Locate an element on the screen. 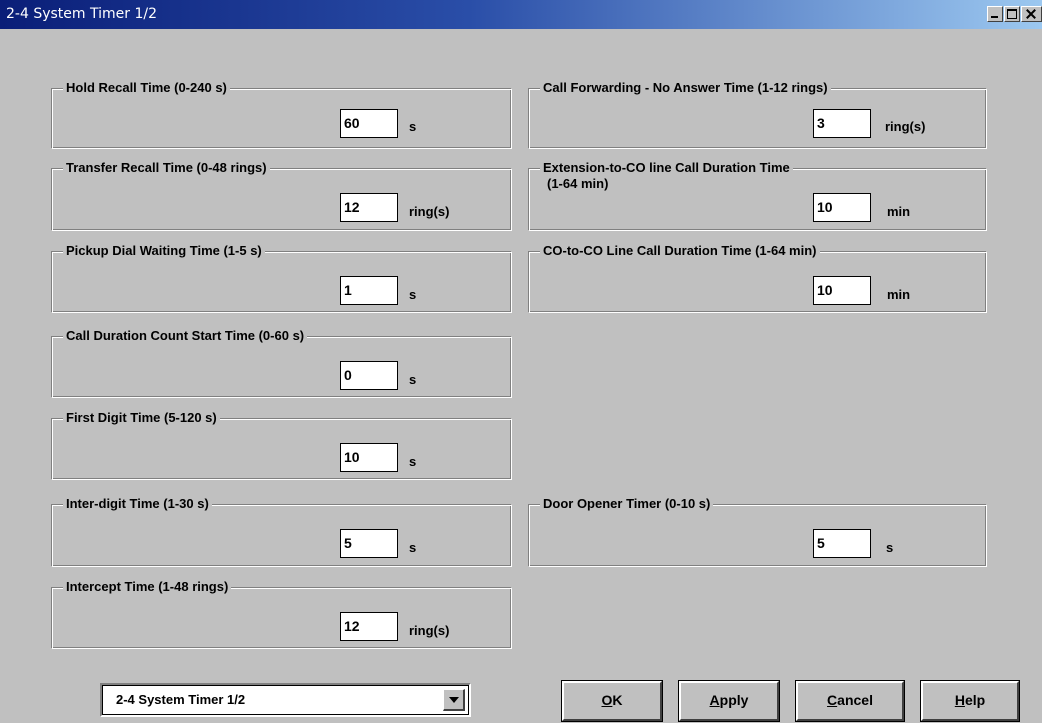  cancel-button: Cancel is located at coordinates (850, 701).